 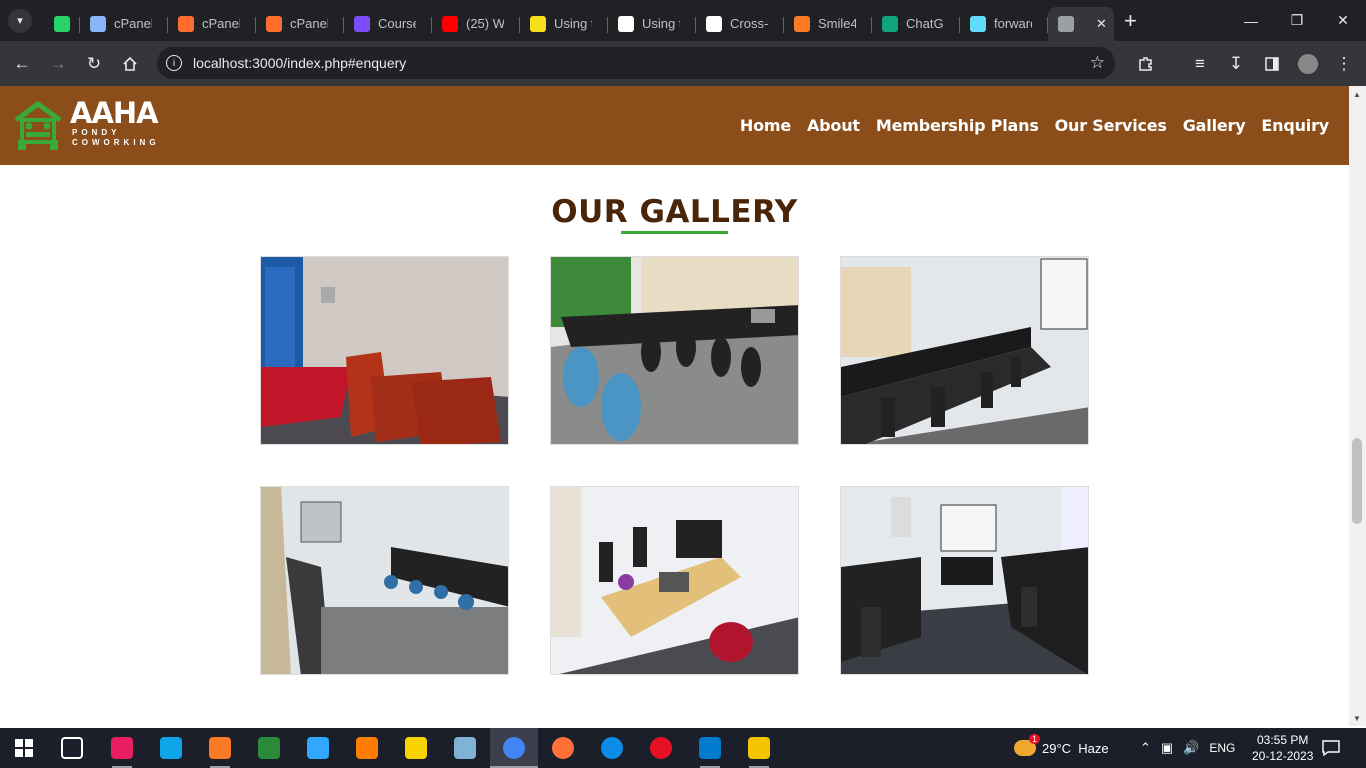 I want to click on close-tab-icon: ✕, so click(x=1101, y=24).